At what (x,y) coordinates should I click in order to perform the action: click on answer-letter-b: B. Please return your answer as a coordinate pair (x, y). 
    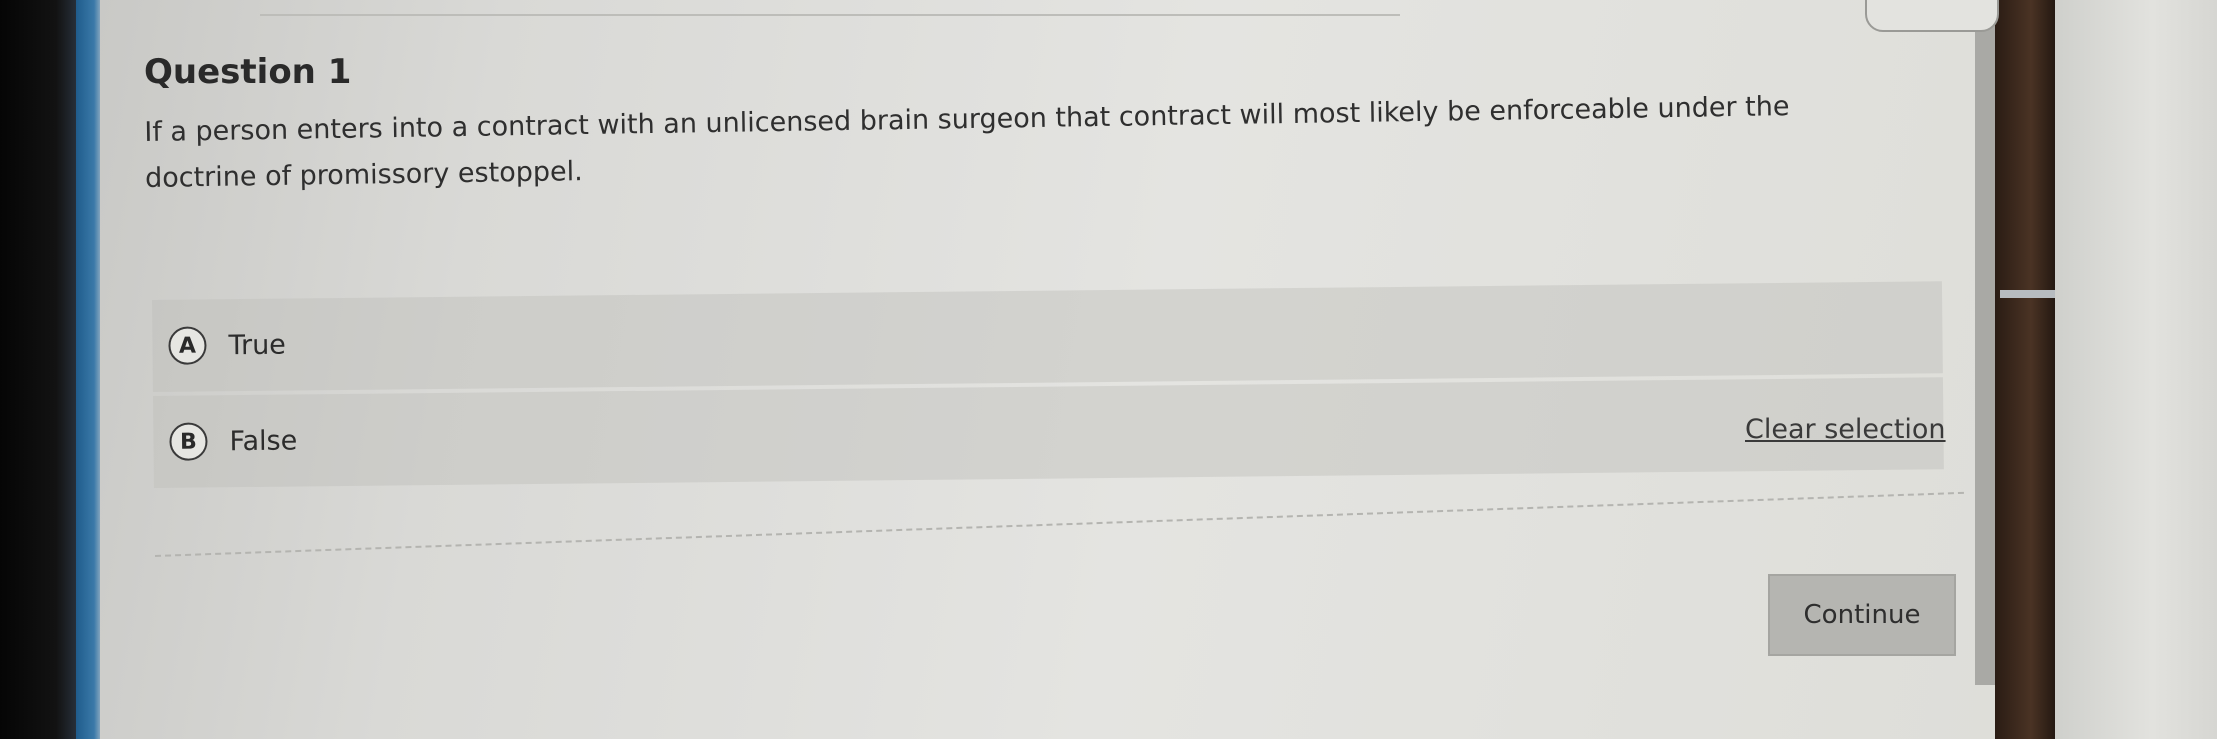
    Looking at the image, I should click on (188, 441).